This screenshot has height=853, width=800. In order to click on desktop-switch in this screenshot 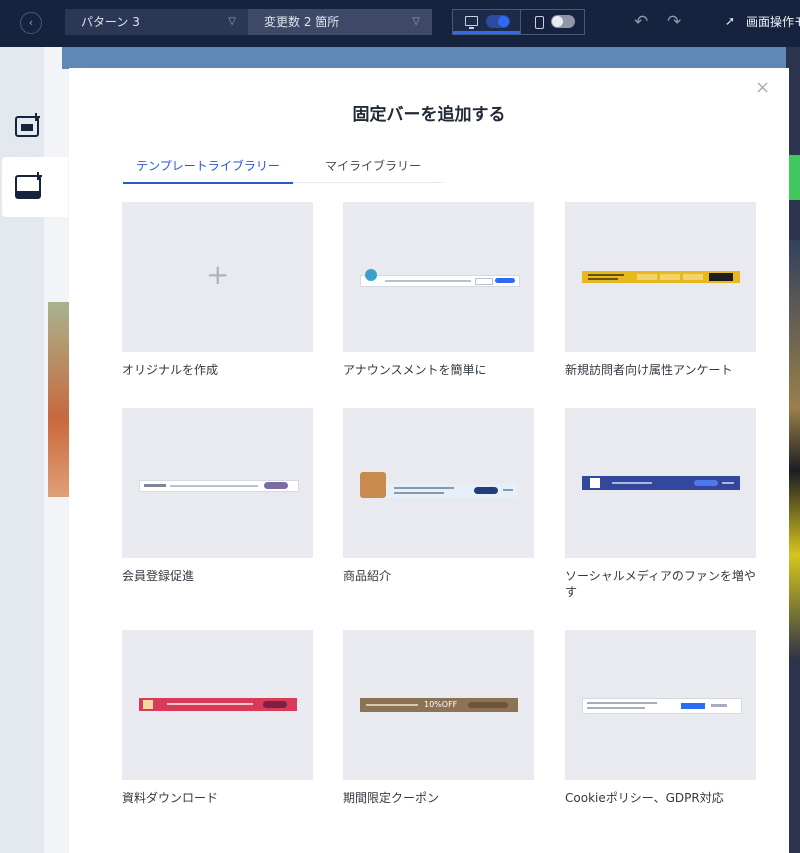, I will do `click(498, 21)`.